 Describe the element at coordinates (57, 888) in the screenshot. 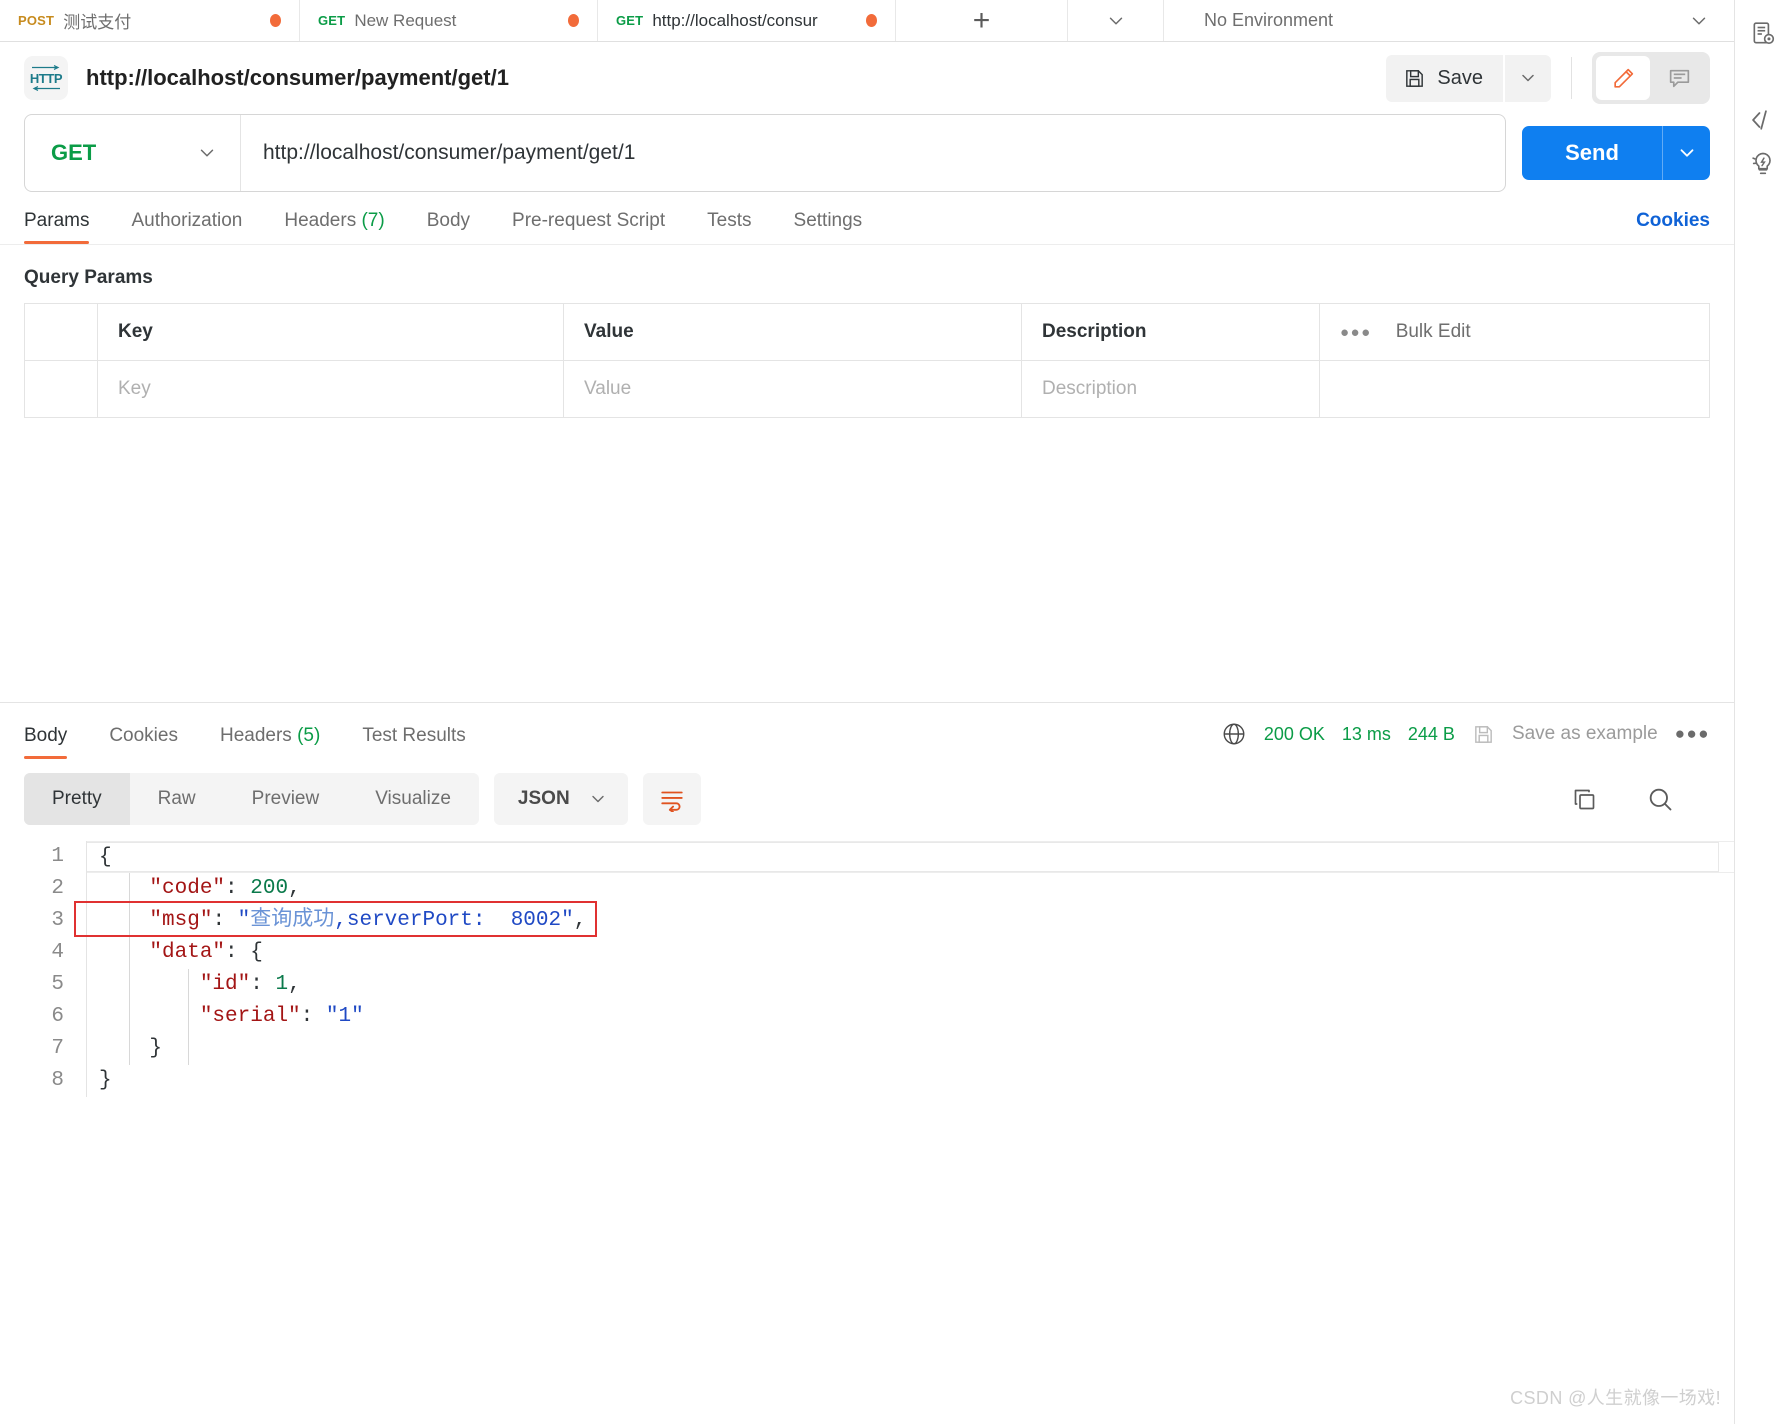

I see `line-number: 2` at that location.